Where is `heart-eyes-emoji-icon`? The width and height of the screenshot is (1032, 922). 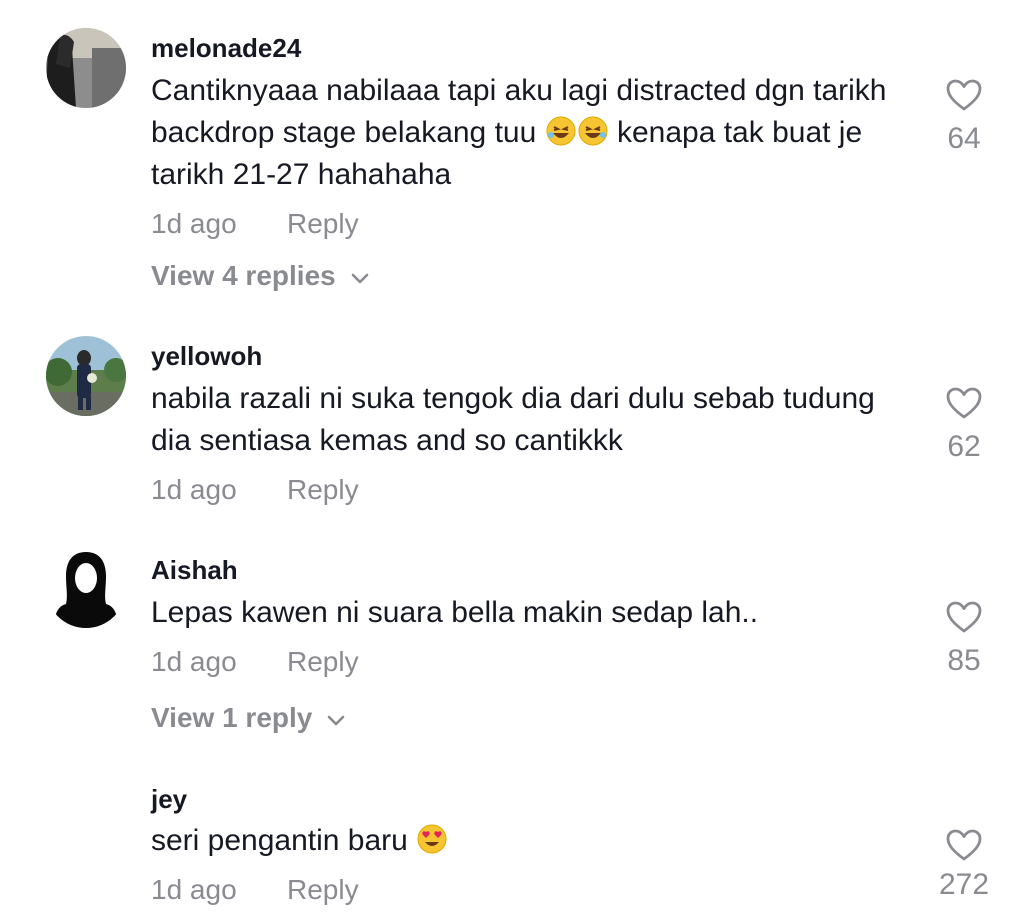
heart-eyes-emoji-icon is located at coordinates (432, 839).